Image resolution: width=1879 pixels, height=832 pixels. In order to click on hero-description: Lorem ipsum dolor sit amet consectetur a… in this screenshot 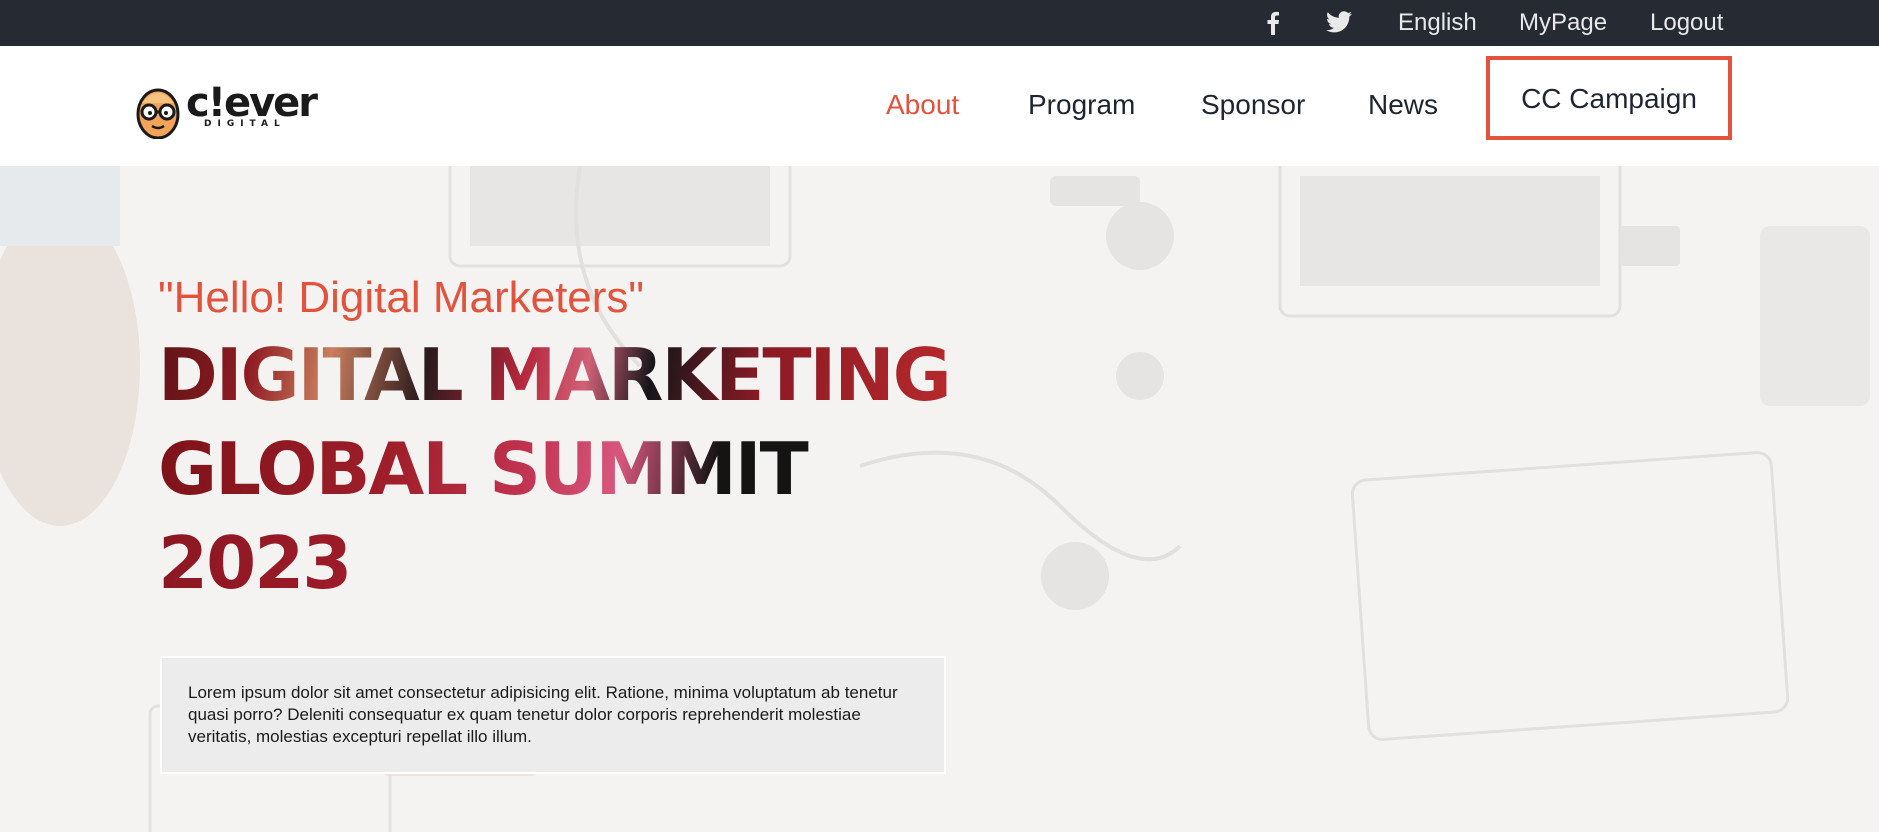, I will do `click(543, 714)`.